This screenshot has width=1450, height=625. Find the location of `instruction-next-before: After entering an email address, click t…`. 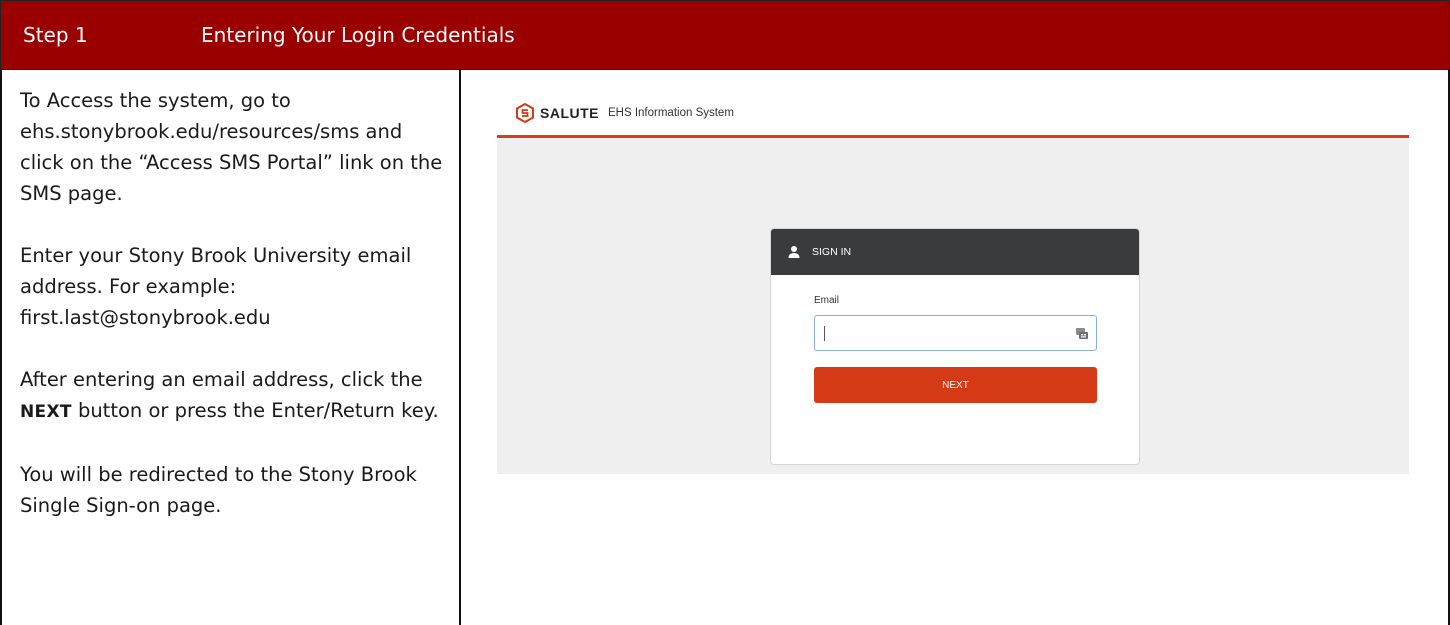

instruction-next-before: After entering an email address, click t… is located at coordinates (221, 379).